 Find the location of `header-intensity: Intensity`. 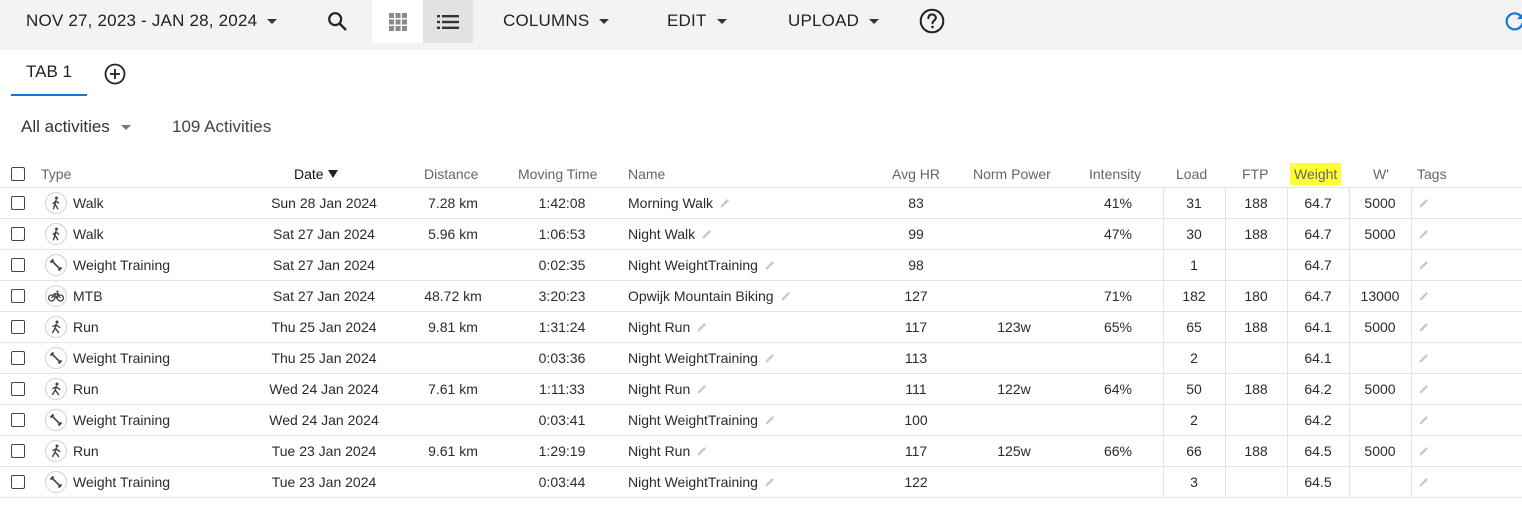

header-intensity: Intensity is located at coordinates (1115, 173).